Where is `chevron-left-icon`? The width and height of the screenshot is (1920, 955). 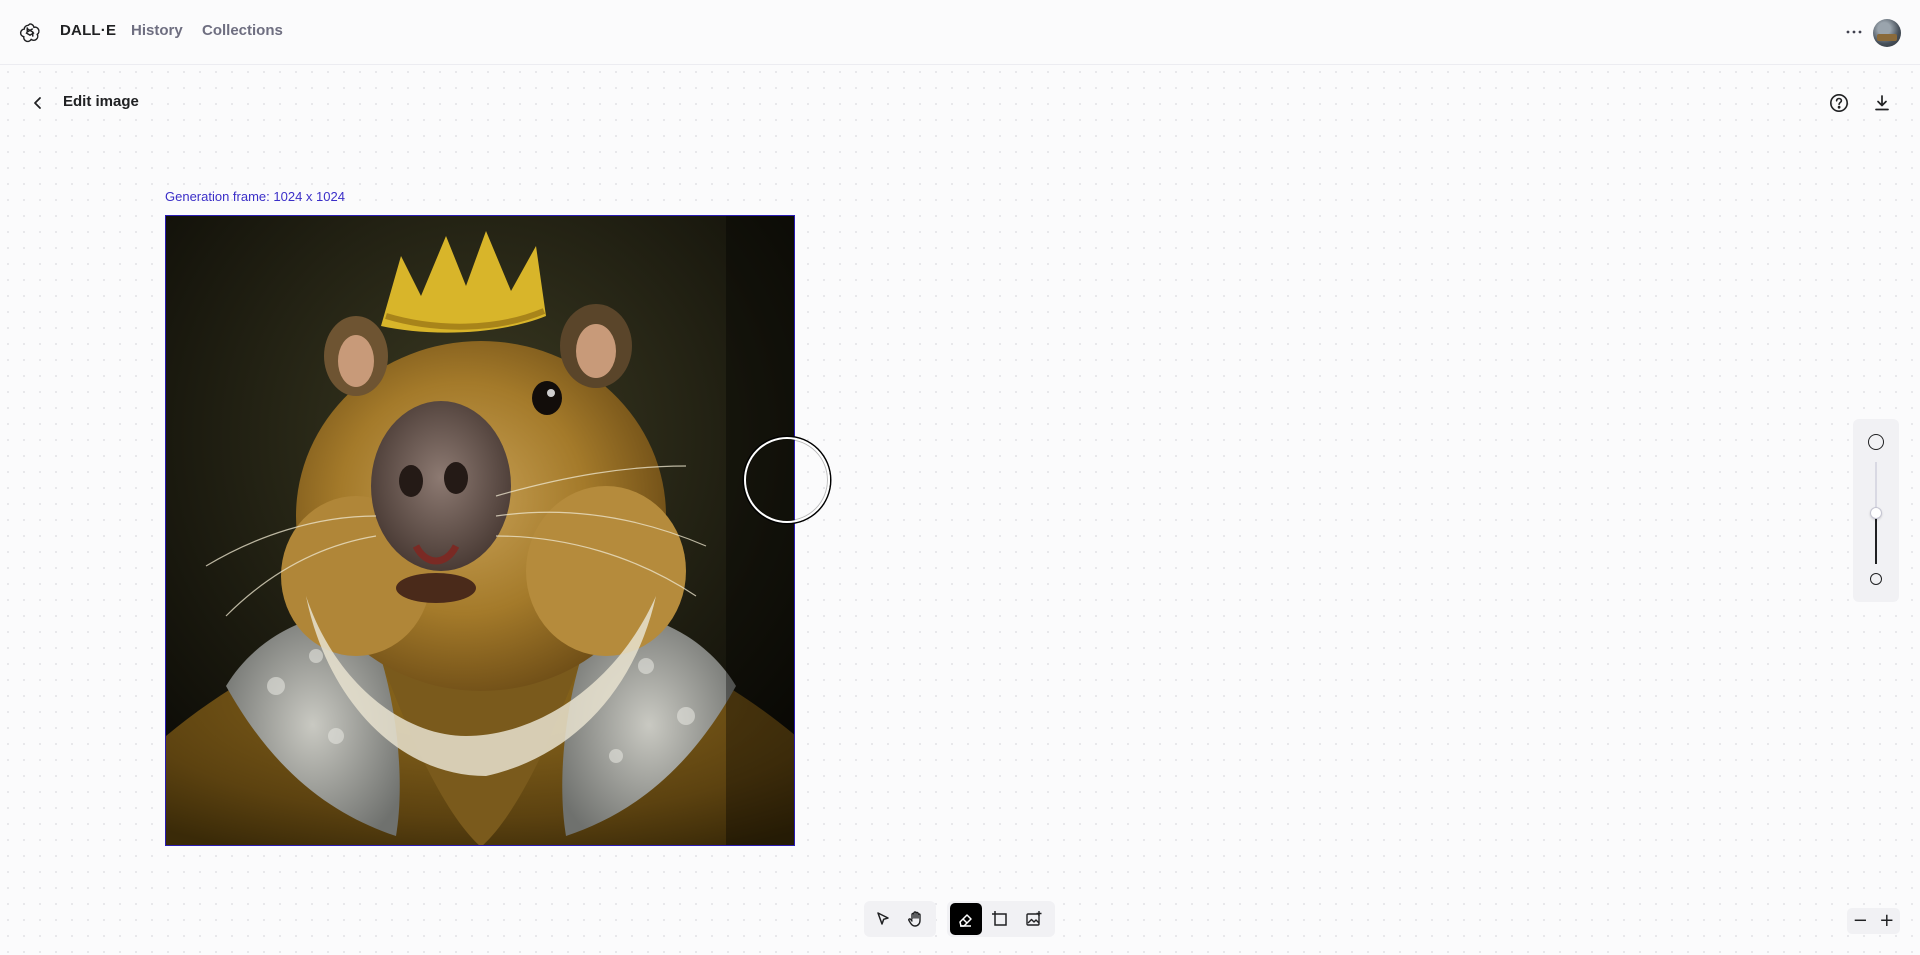 chevron-left-icon is located at coordinates (37, 103).